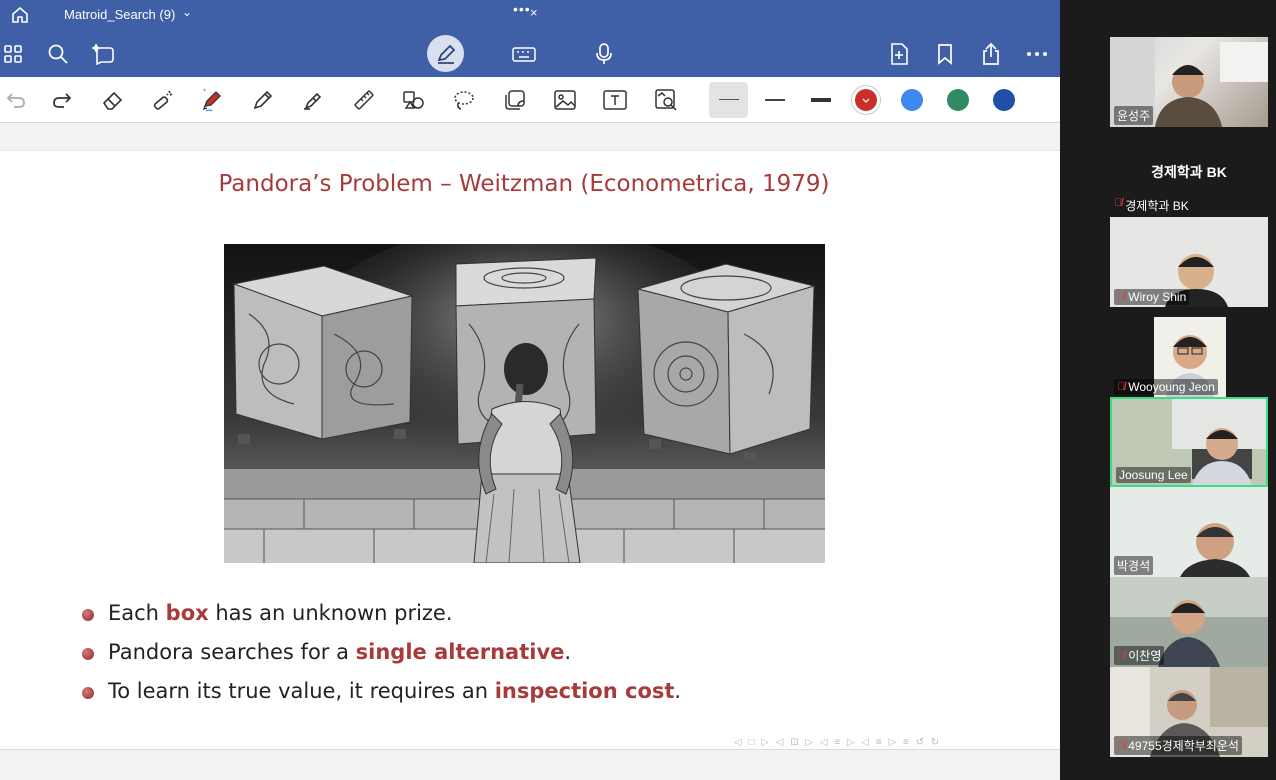 The width and height of the screenshot is (1276, 780). I want to click on pen-tool-icon, so click(212, 100).